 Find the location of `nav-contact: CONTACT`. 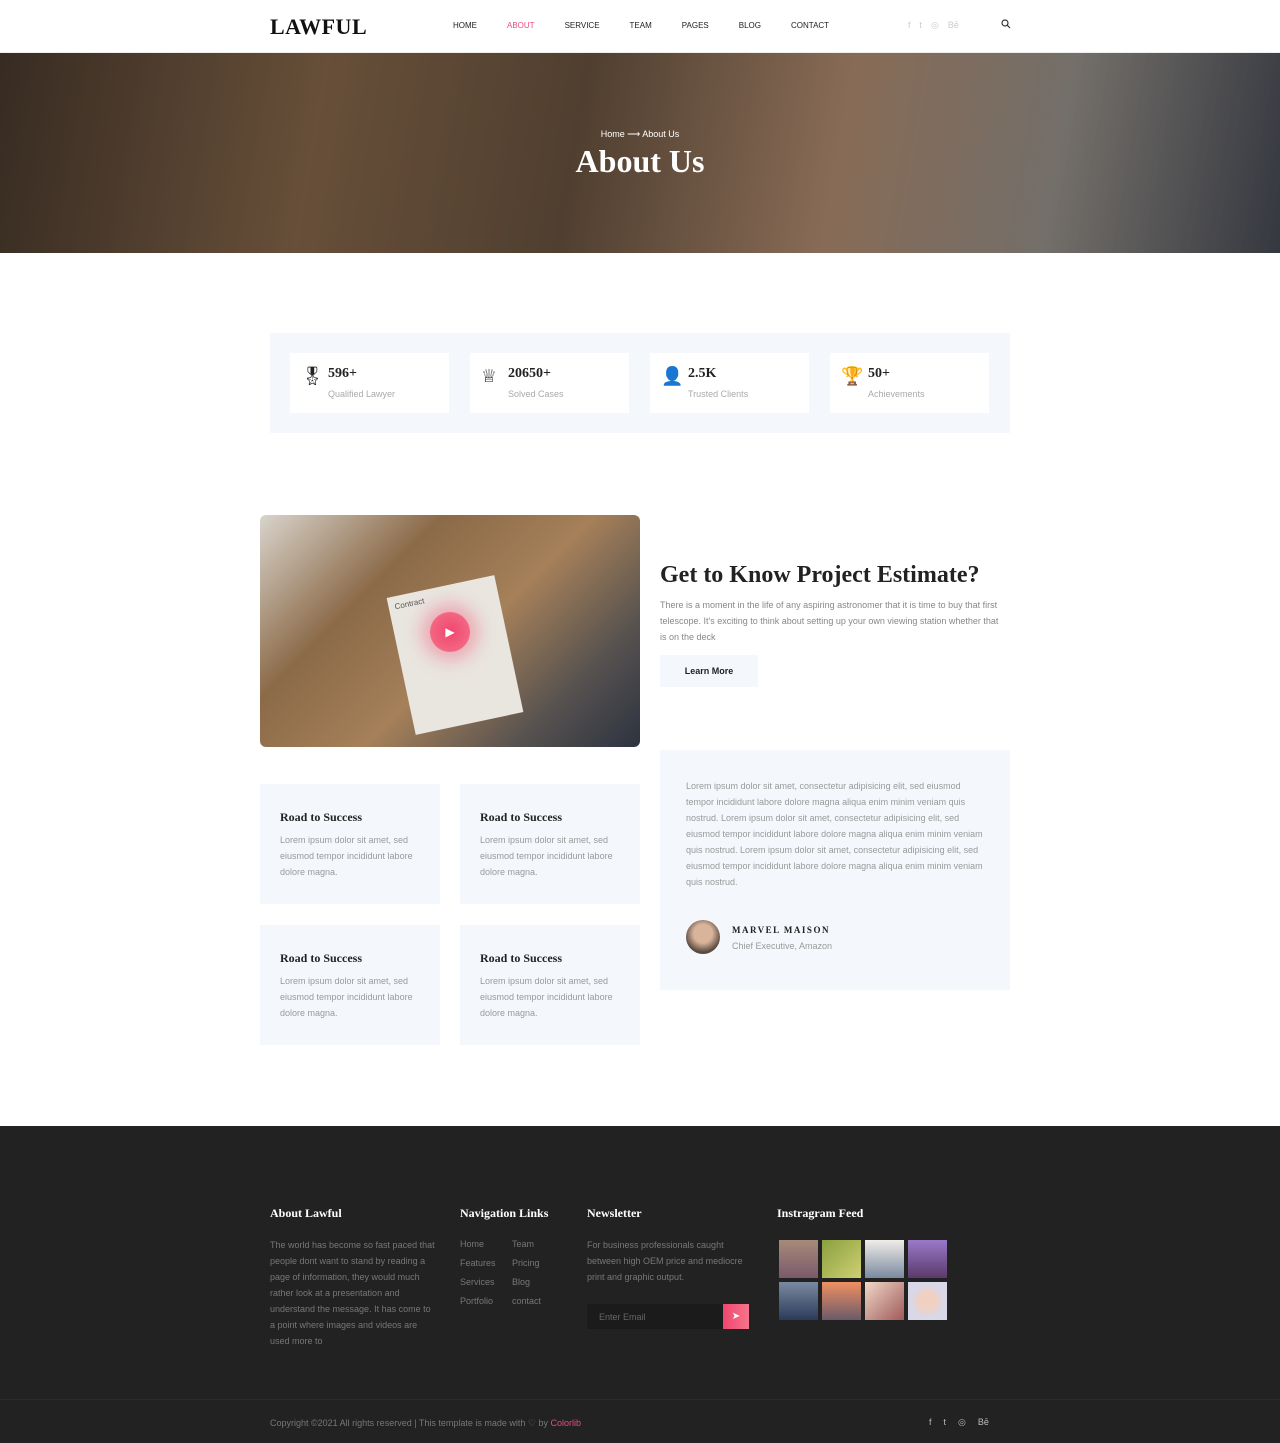

nav-contact: CONTACT is located at coordinates (810, 25).